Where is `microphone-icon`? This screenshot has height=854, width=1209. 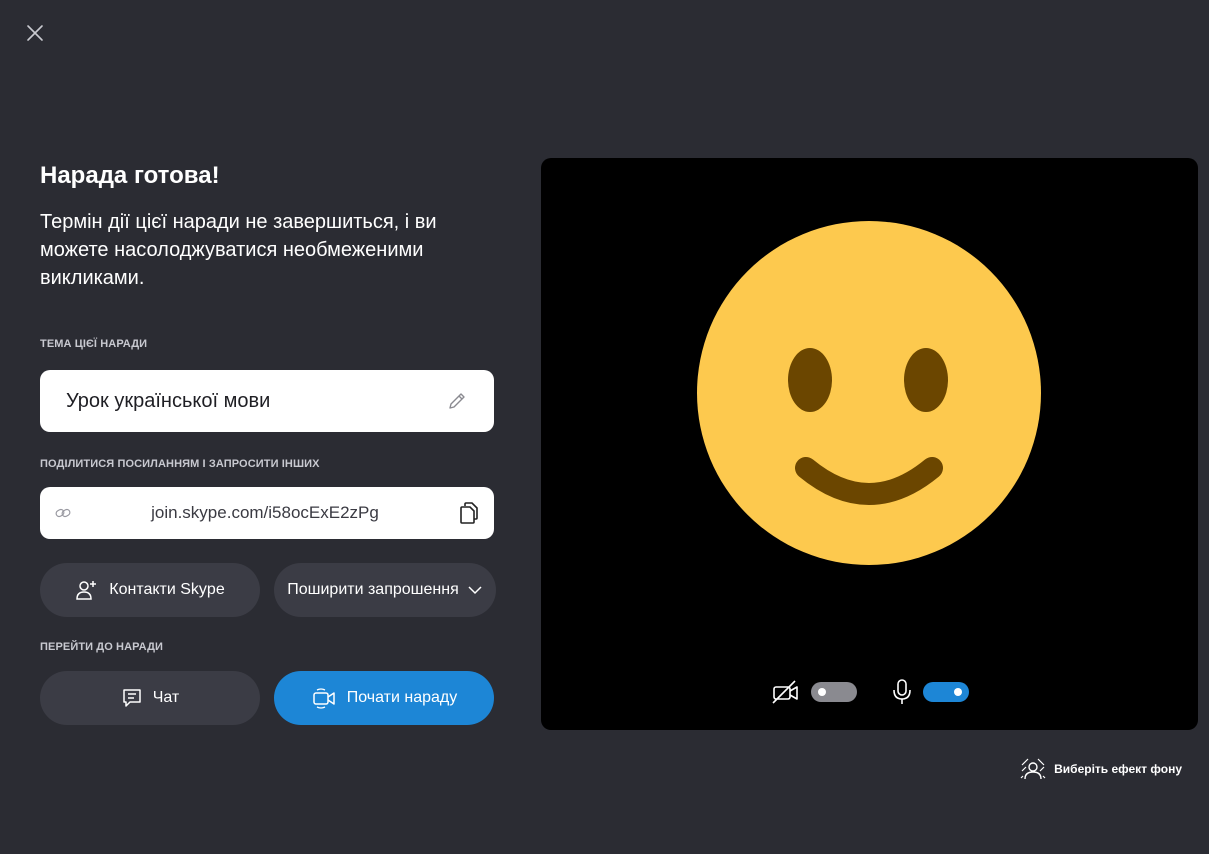 microphone-icon is located at coordinates (902, 692).